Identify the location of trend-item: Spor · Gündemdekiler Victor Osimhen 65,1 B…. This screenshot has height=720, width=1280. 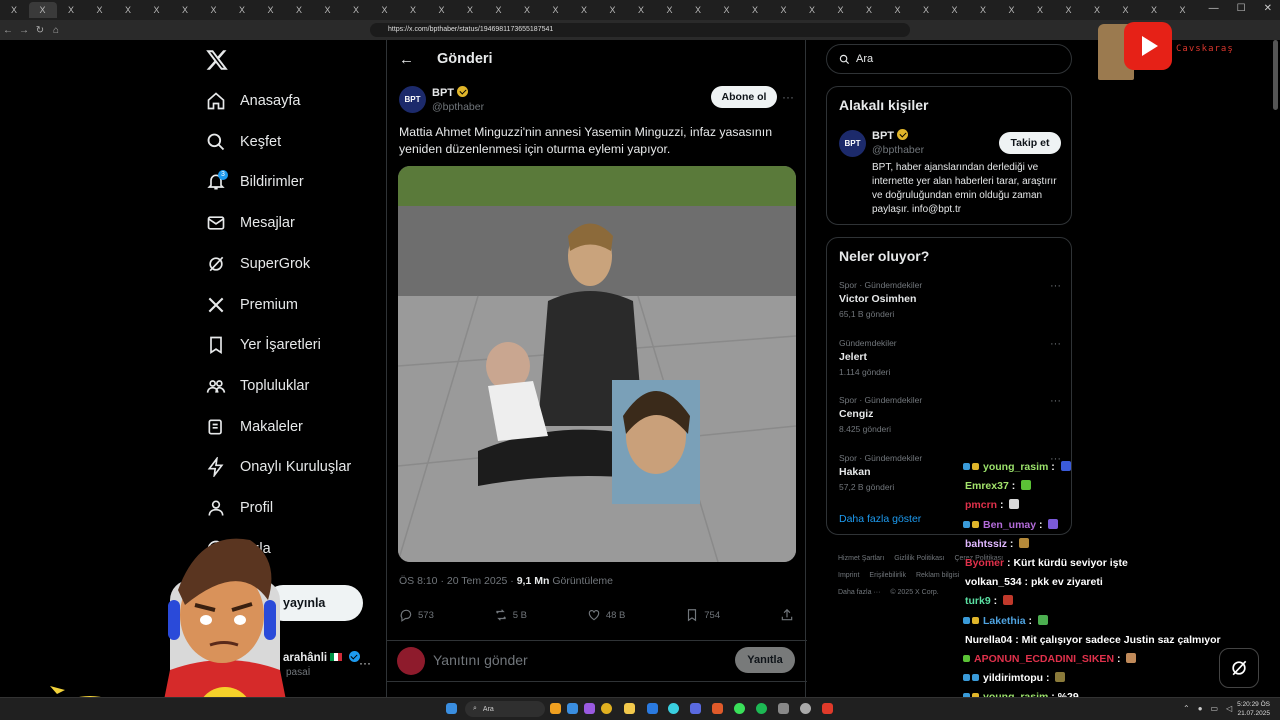
(950, 299).